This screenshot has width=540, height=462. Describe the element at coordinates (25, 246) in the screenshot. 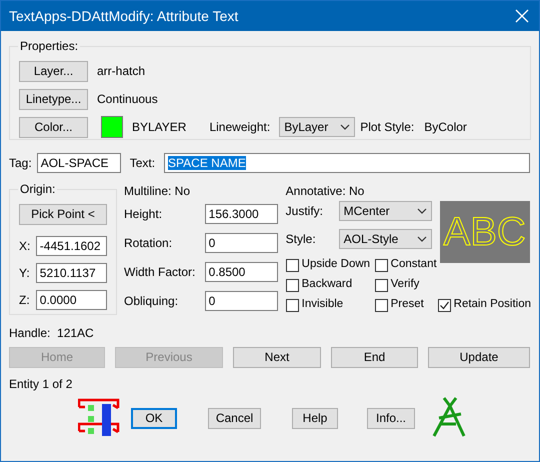

I see `field-label: X:` at that location.